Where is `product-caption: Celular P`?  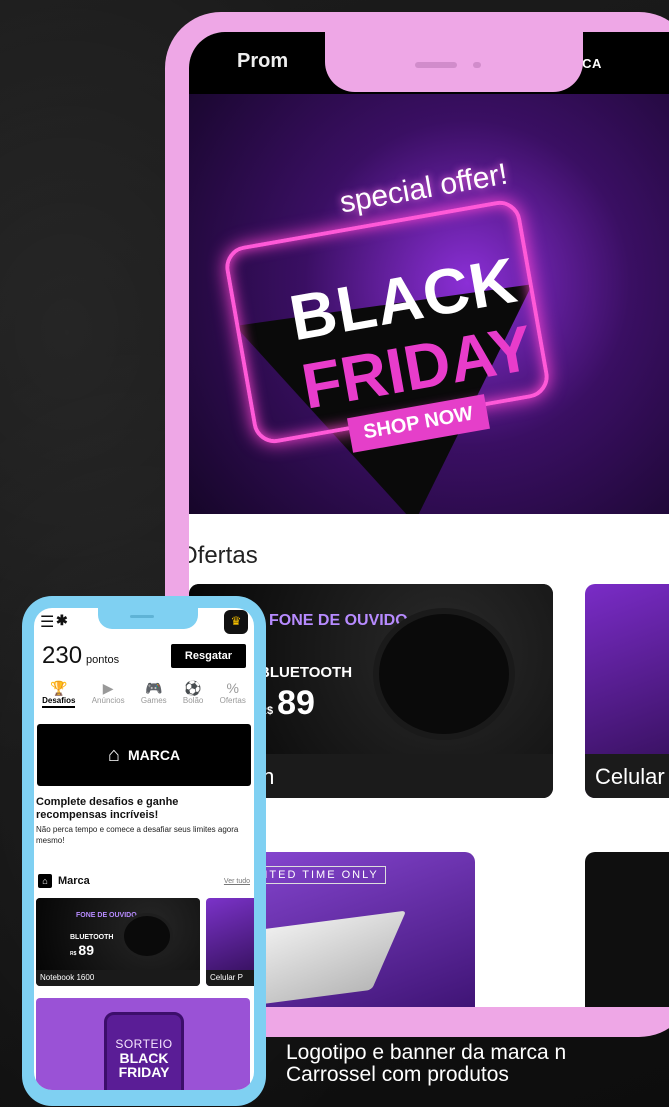 product-caption: Celular P is located at coordinates (230, 978).